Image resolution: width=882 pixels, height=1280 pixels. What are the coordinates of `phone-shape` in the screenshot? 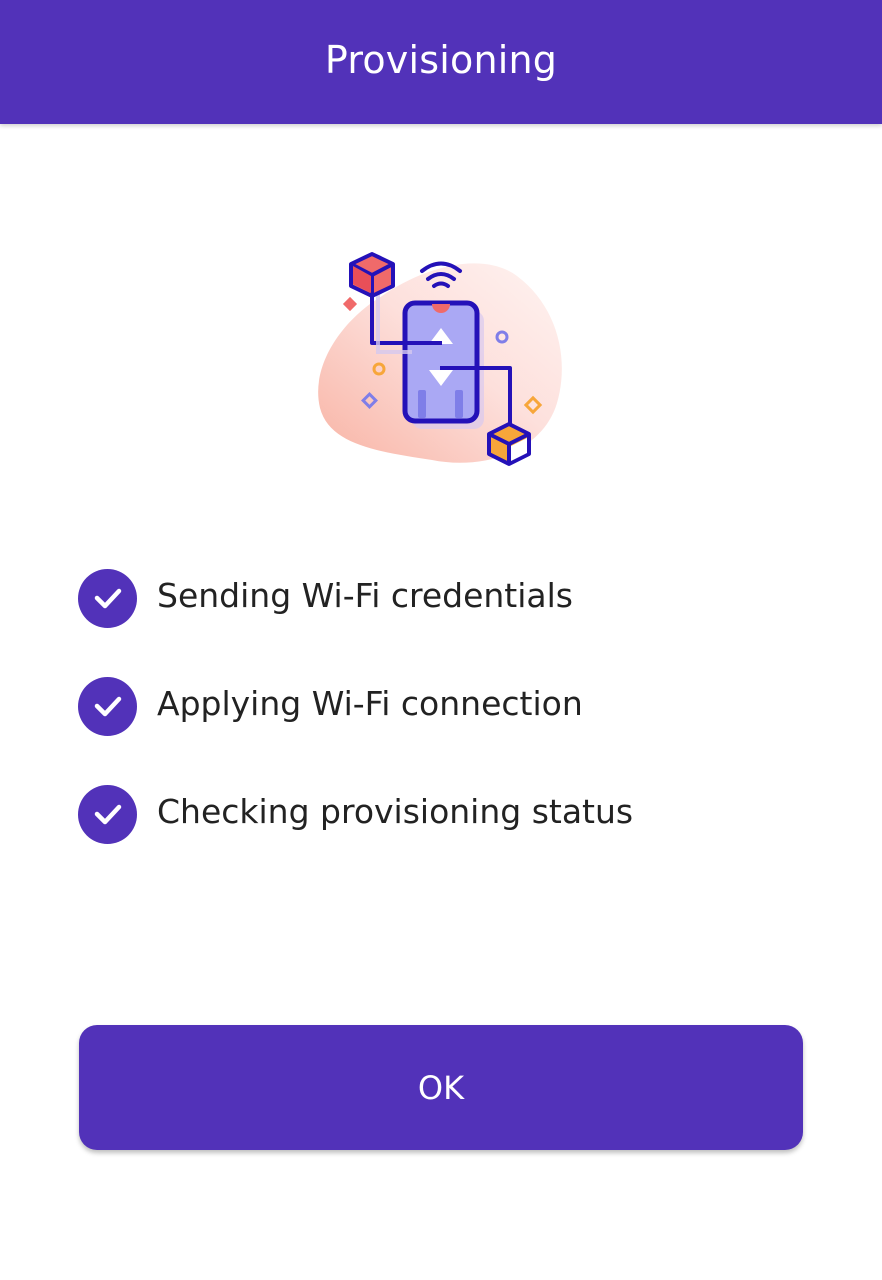 It's located at (441, 362).